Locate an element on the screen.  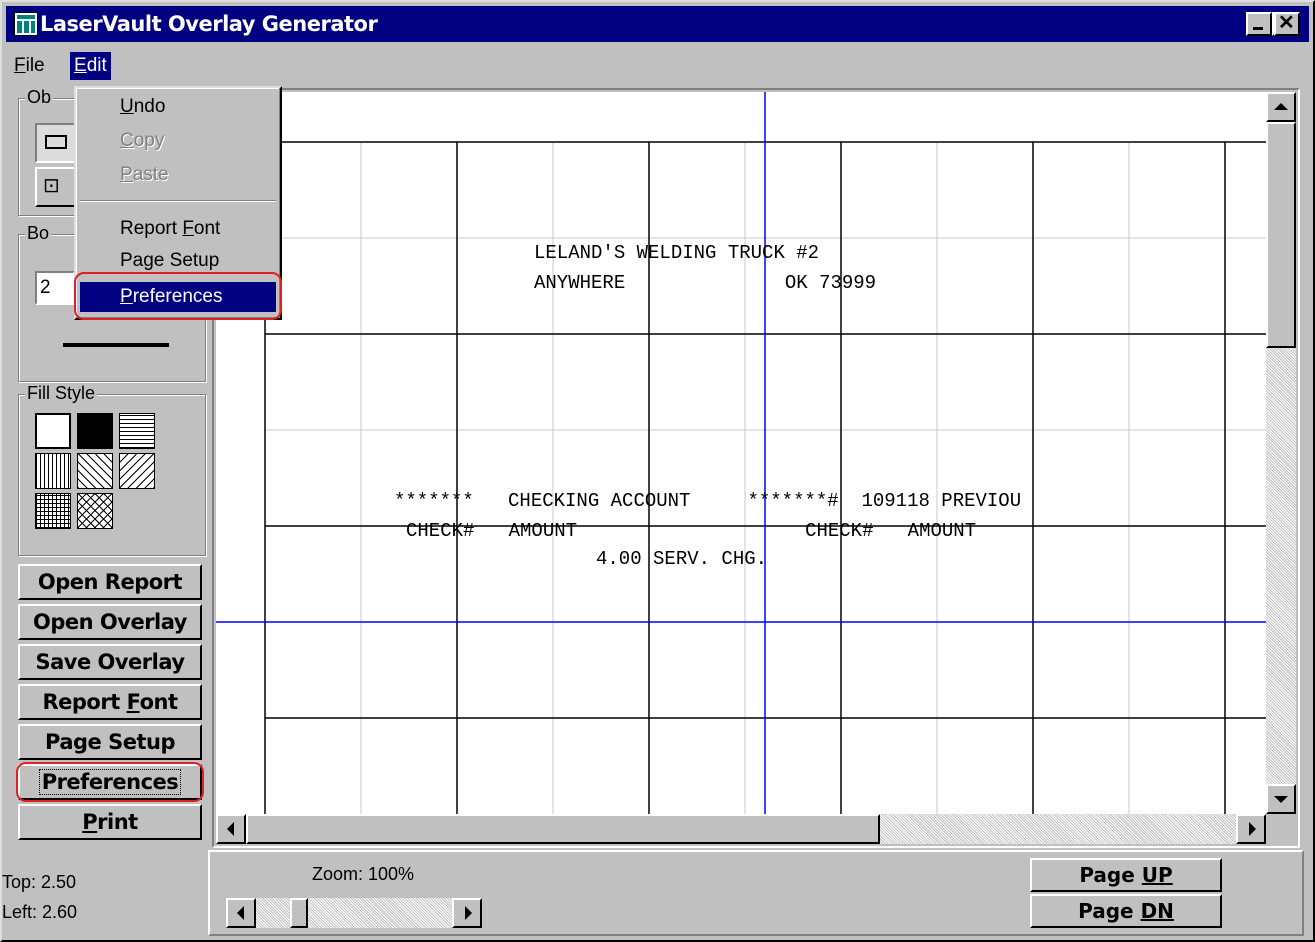
zoom-increase-button is located at coordinates (467, 913).